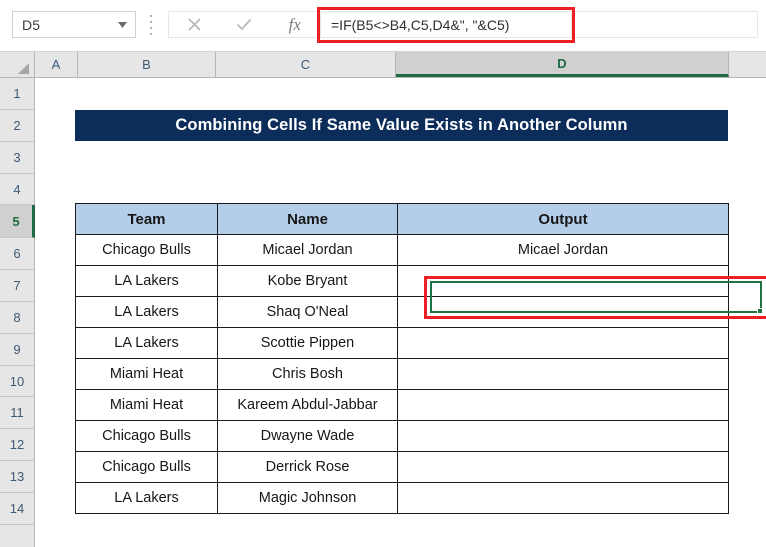 The height and width of the screenshot is (547, 766). What do you see at coordinates (17, 445) in the screenshot?
I see `row-header-12: 12` at bounding box center [17, 445].